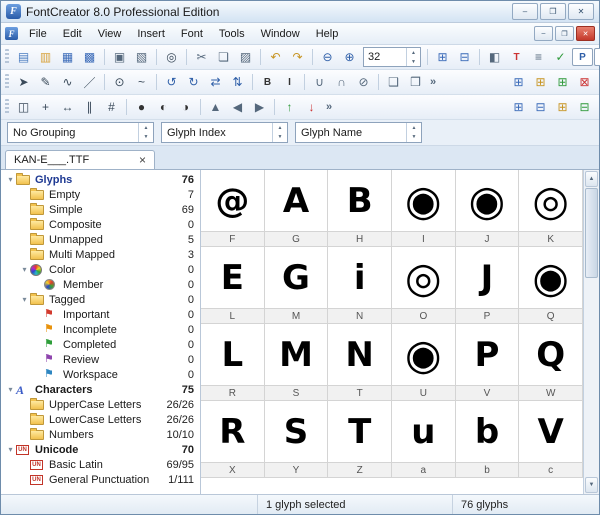 The width and height of the screenshot is (600, 515). What do you see at coordinates (89, 57) in the screenshot?
I see `save-all-icon: ▩` at bounding box center [89, 57].